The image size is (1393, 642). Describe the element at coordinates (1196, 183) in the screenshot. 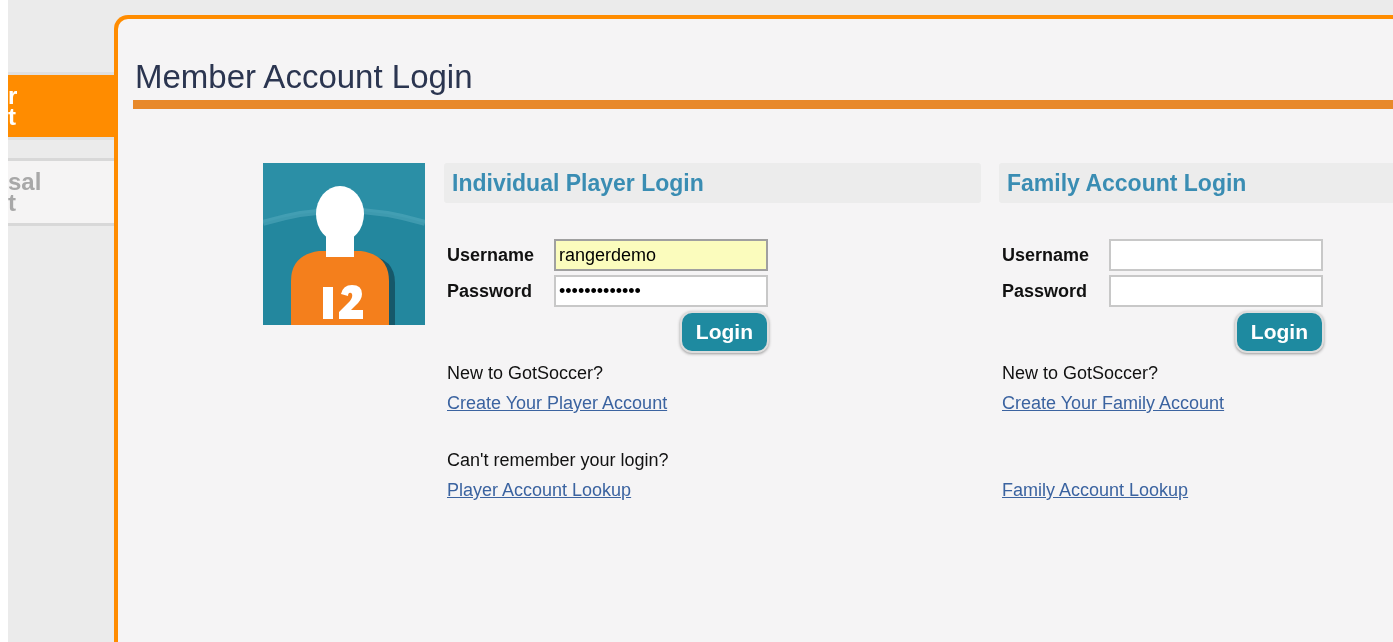

I see `section-heading: Family Account Login` at that location.